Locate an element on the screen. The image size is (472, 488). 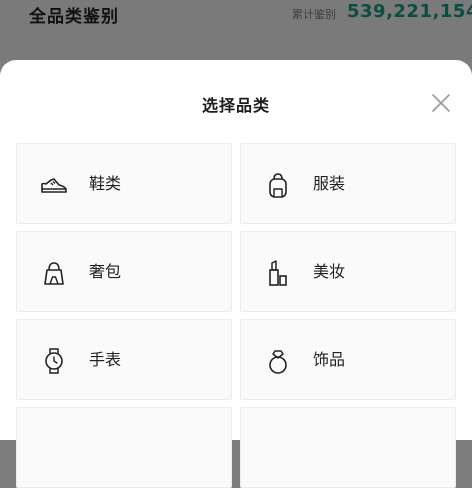
category-label: 服装 is located at coordinates (329, 183).